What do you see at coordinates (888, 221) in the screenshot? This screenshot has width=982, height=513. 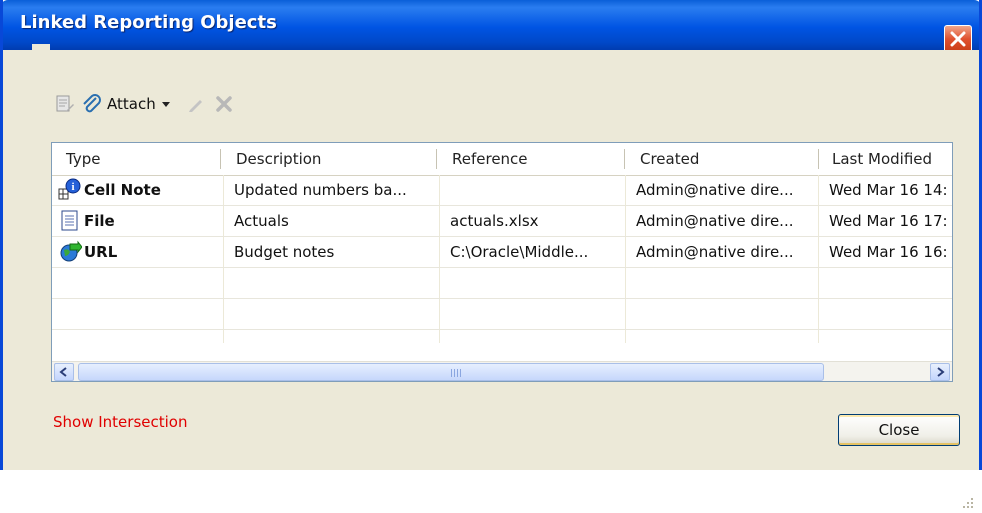 I see `last-modified-cell: Wed Mar 16 17:` at bounding box center [888, 221].